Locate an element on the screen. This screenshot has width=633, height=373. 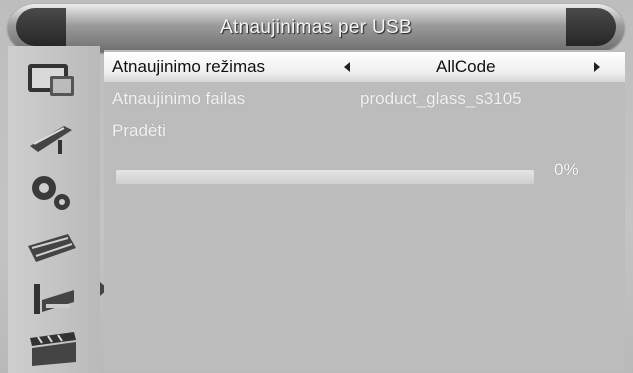
update-mode-label: Atnaujinimo režimas is located at coordinates (189, 66).